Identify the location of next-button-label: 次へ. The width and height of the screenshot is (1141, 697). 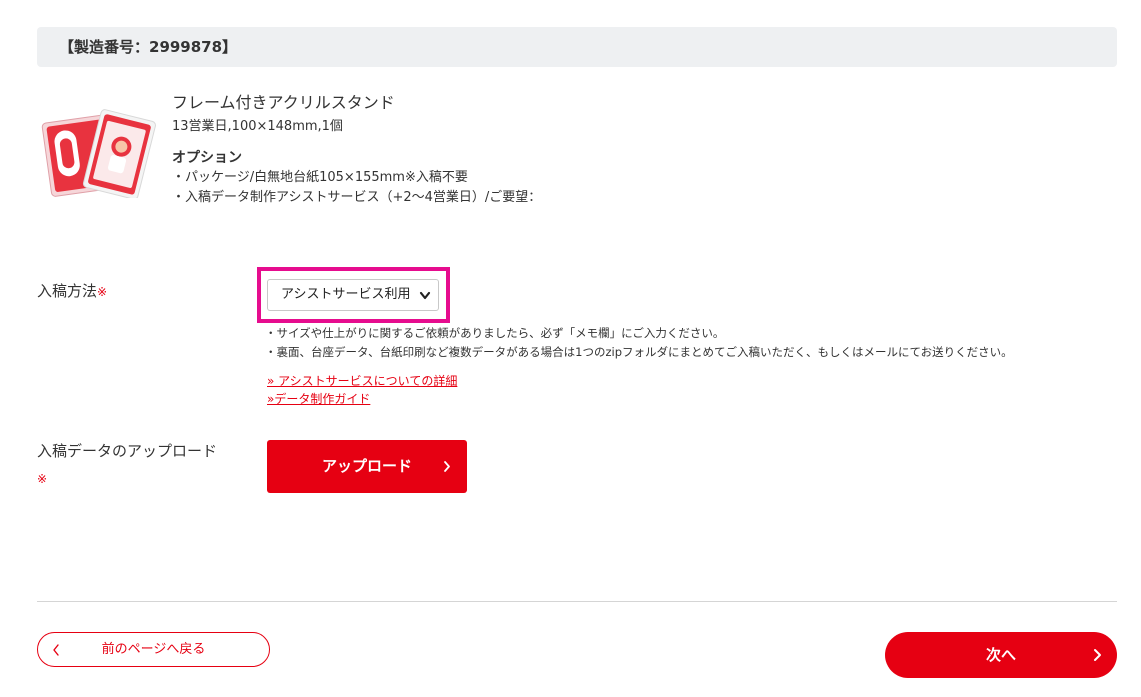
(1000, 655).